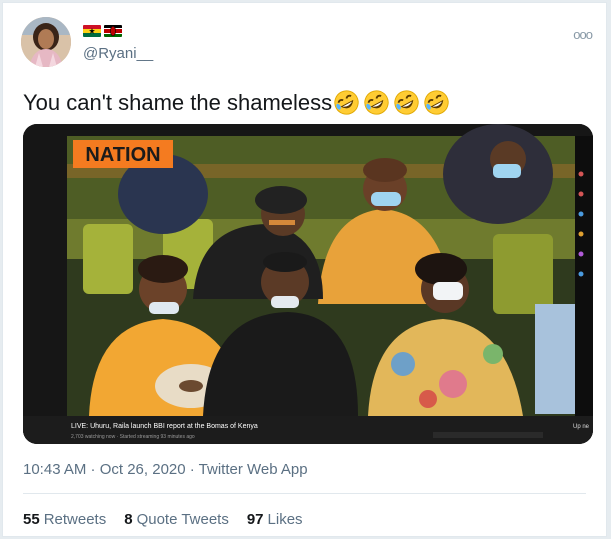  I want to click on avatar, so click(46, 42).